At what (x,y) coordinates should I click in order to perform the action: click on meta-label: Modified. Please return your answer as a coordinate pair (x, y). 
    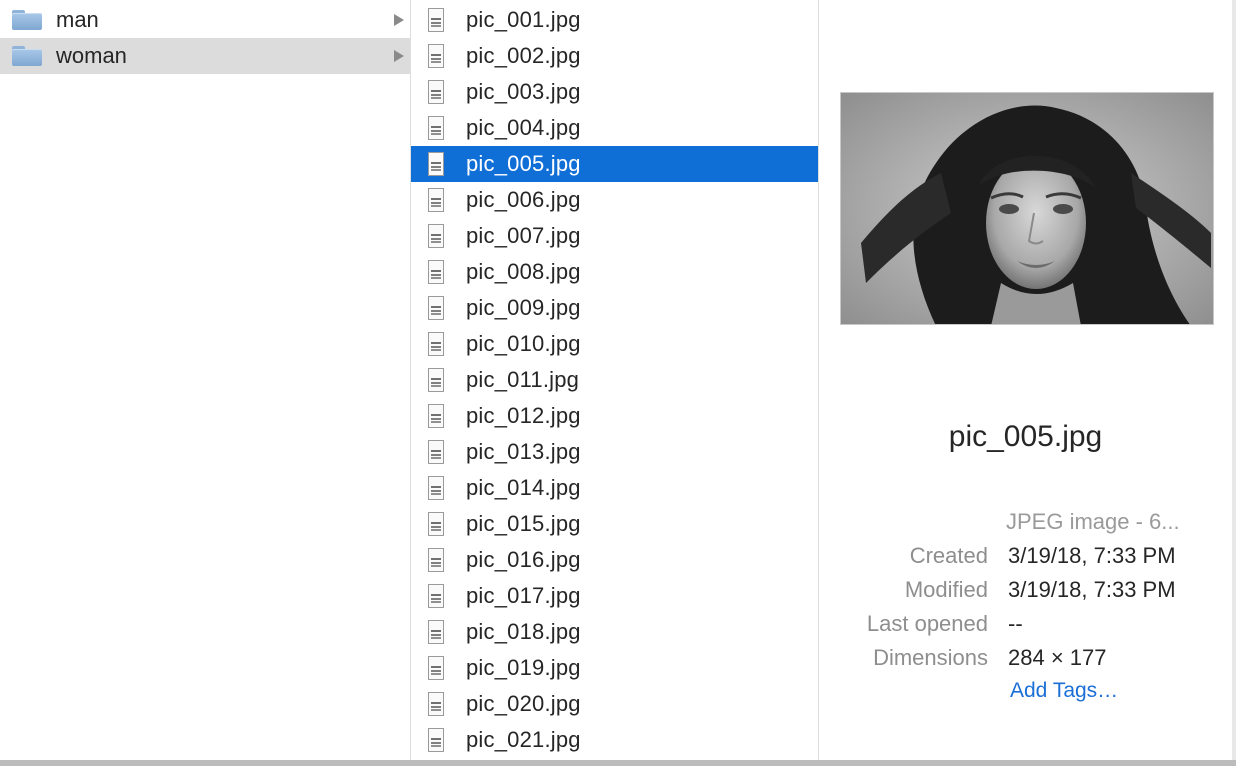
    Looking at the image, I should click on (946, 589).